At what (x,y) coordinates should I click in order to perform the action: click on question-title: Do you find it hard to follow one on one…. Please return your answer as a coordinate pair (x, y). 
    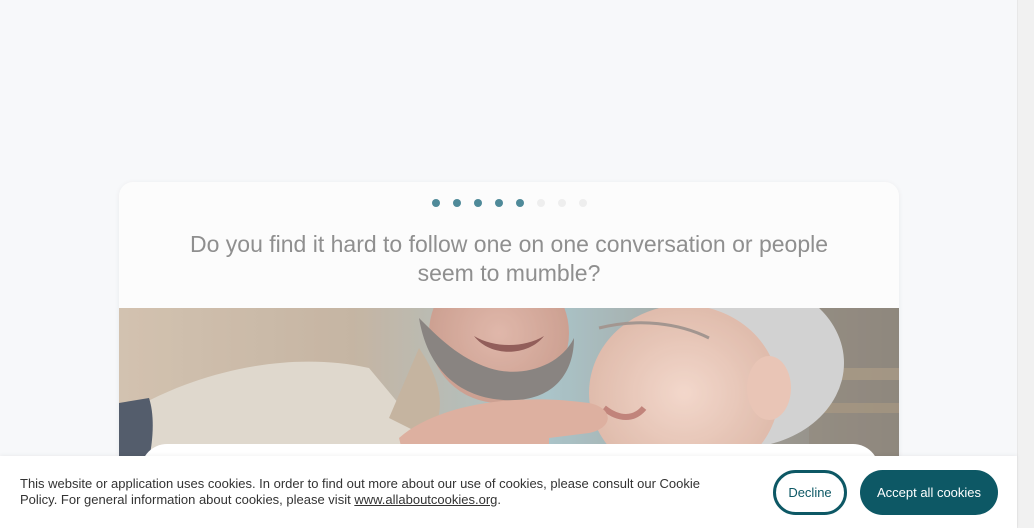
    Looking at the image, I should click on (509, 258).